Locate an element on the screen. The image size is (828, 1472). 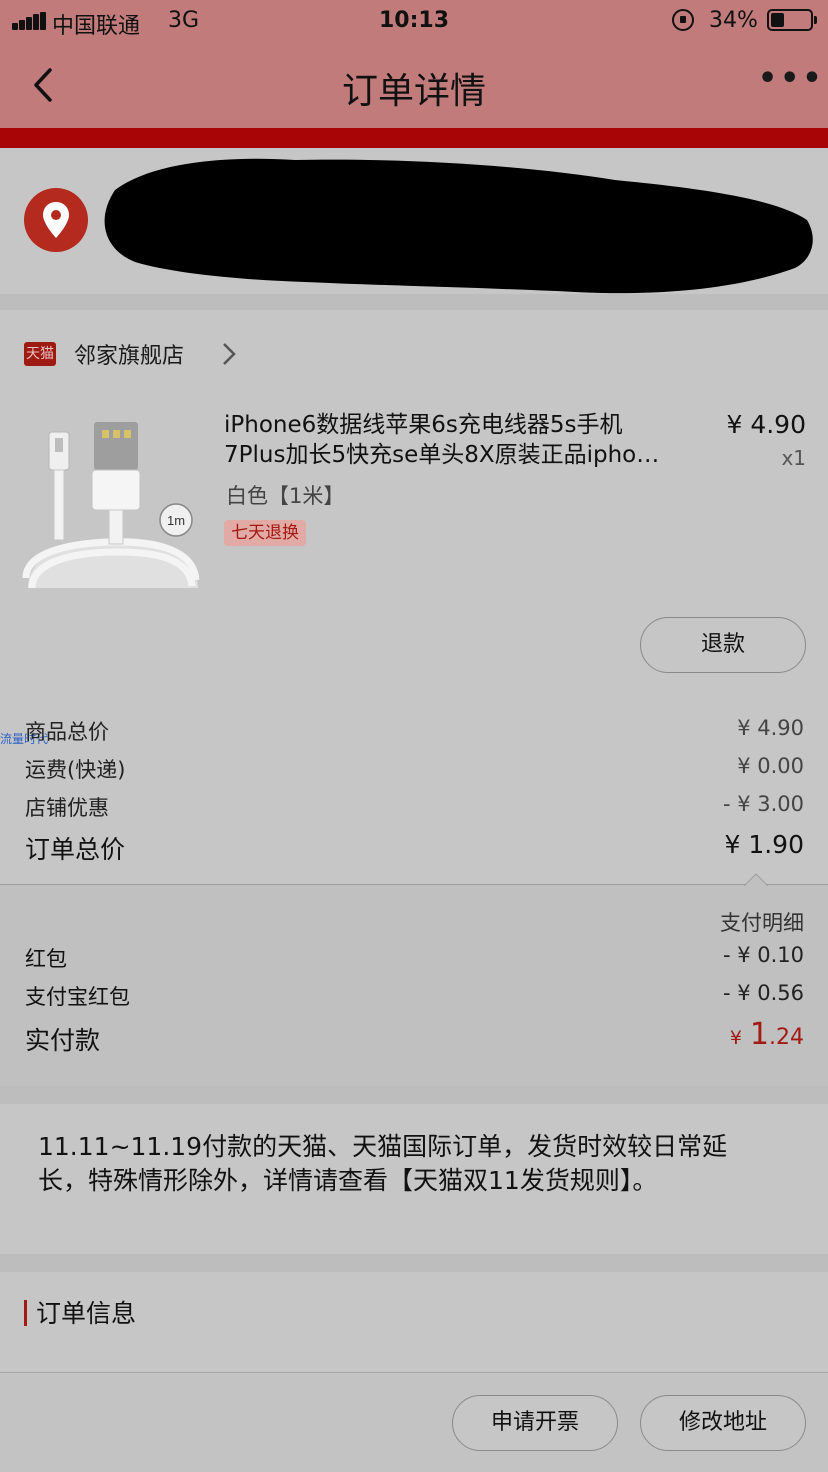
apply-invoice-button: 申请开票 is located at coordinates (535, 1423).